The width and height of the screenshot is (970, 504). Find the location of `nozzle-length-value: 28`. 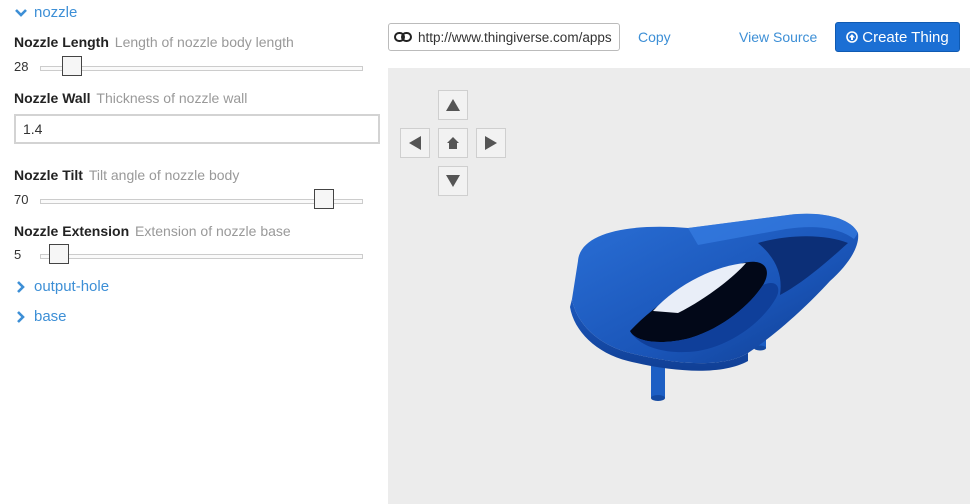

nozzle-length-value: 28 is located at coordinates (21, 66).